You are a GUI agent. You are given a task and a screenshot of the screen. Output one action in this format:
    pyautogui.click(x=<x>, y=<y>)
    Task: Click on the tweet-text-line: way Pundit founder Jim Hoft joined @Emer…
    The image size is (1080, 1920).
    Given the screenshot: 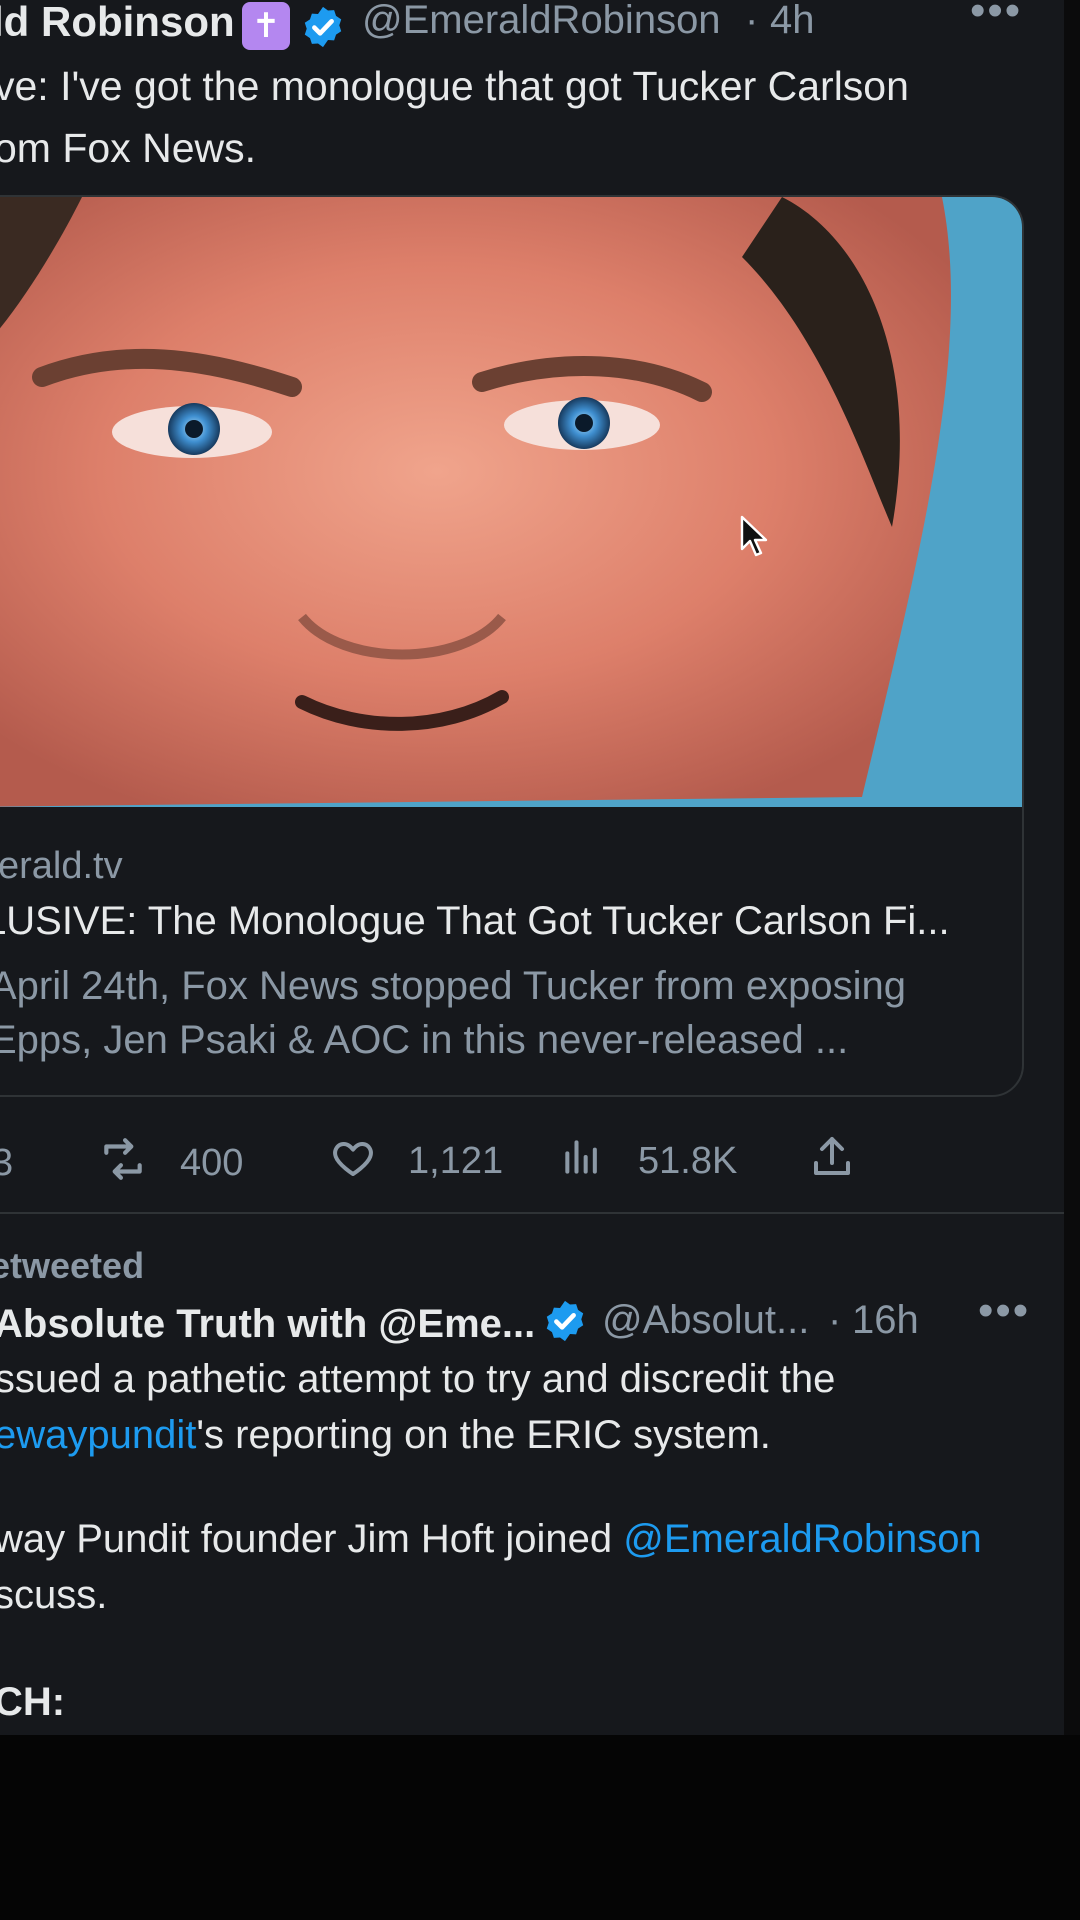 What is the action you would take?
    pyautogui.click(x=491, y=1539)
    